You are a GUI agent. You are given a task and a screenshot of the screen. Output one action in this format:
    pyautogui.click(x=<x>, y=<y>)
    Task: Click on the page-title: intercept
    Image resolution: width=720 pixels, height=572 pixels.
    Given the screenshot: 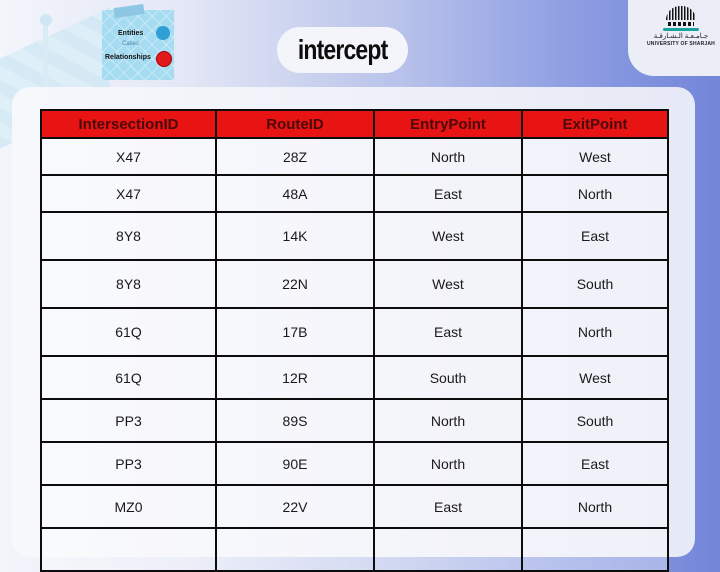 What is the action you would take?
    pyautogui.click(x=342, y=49)
    